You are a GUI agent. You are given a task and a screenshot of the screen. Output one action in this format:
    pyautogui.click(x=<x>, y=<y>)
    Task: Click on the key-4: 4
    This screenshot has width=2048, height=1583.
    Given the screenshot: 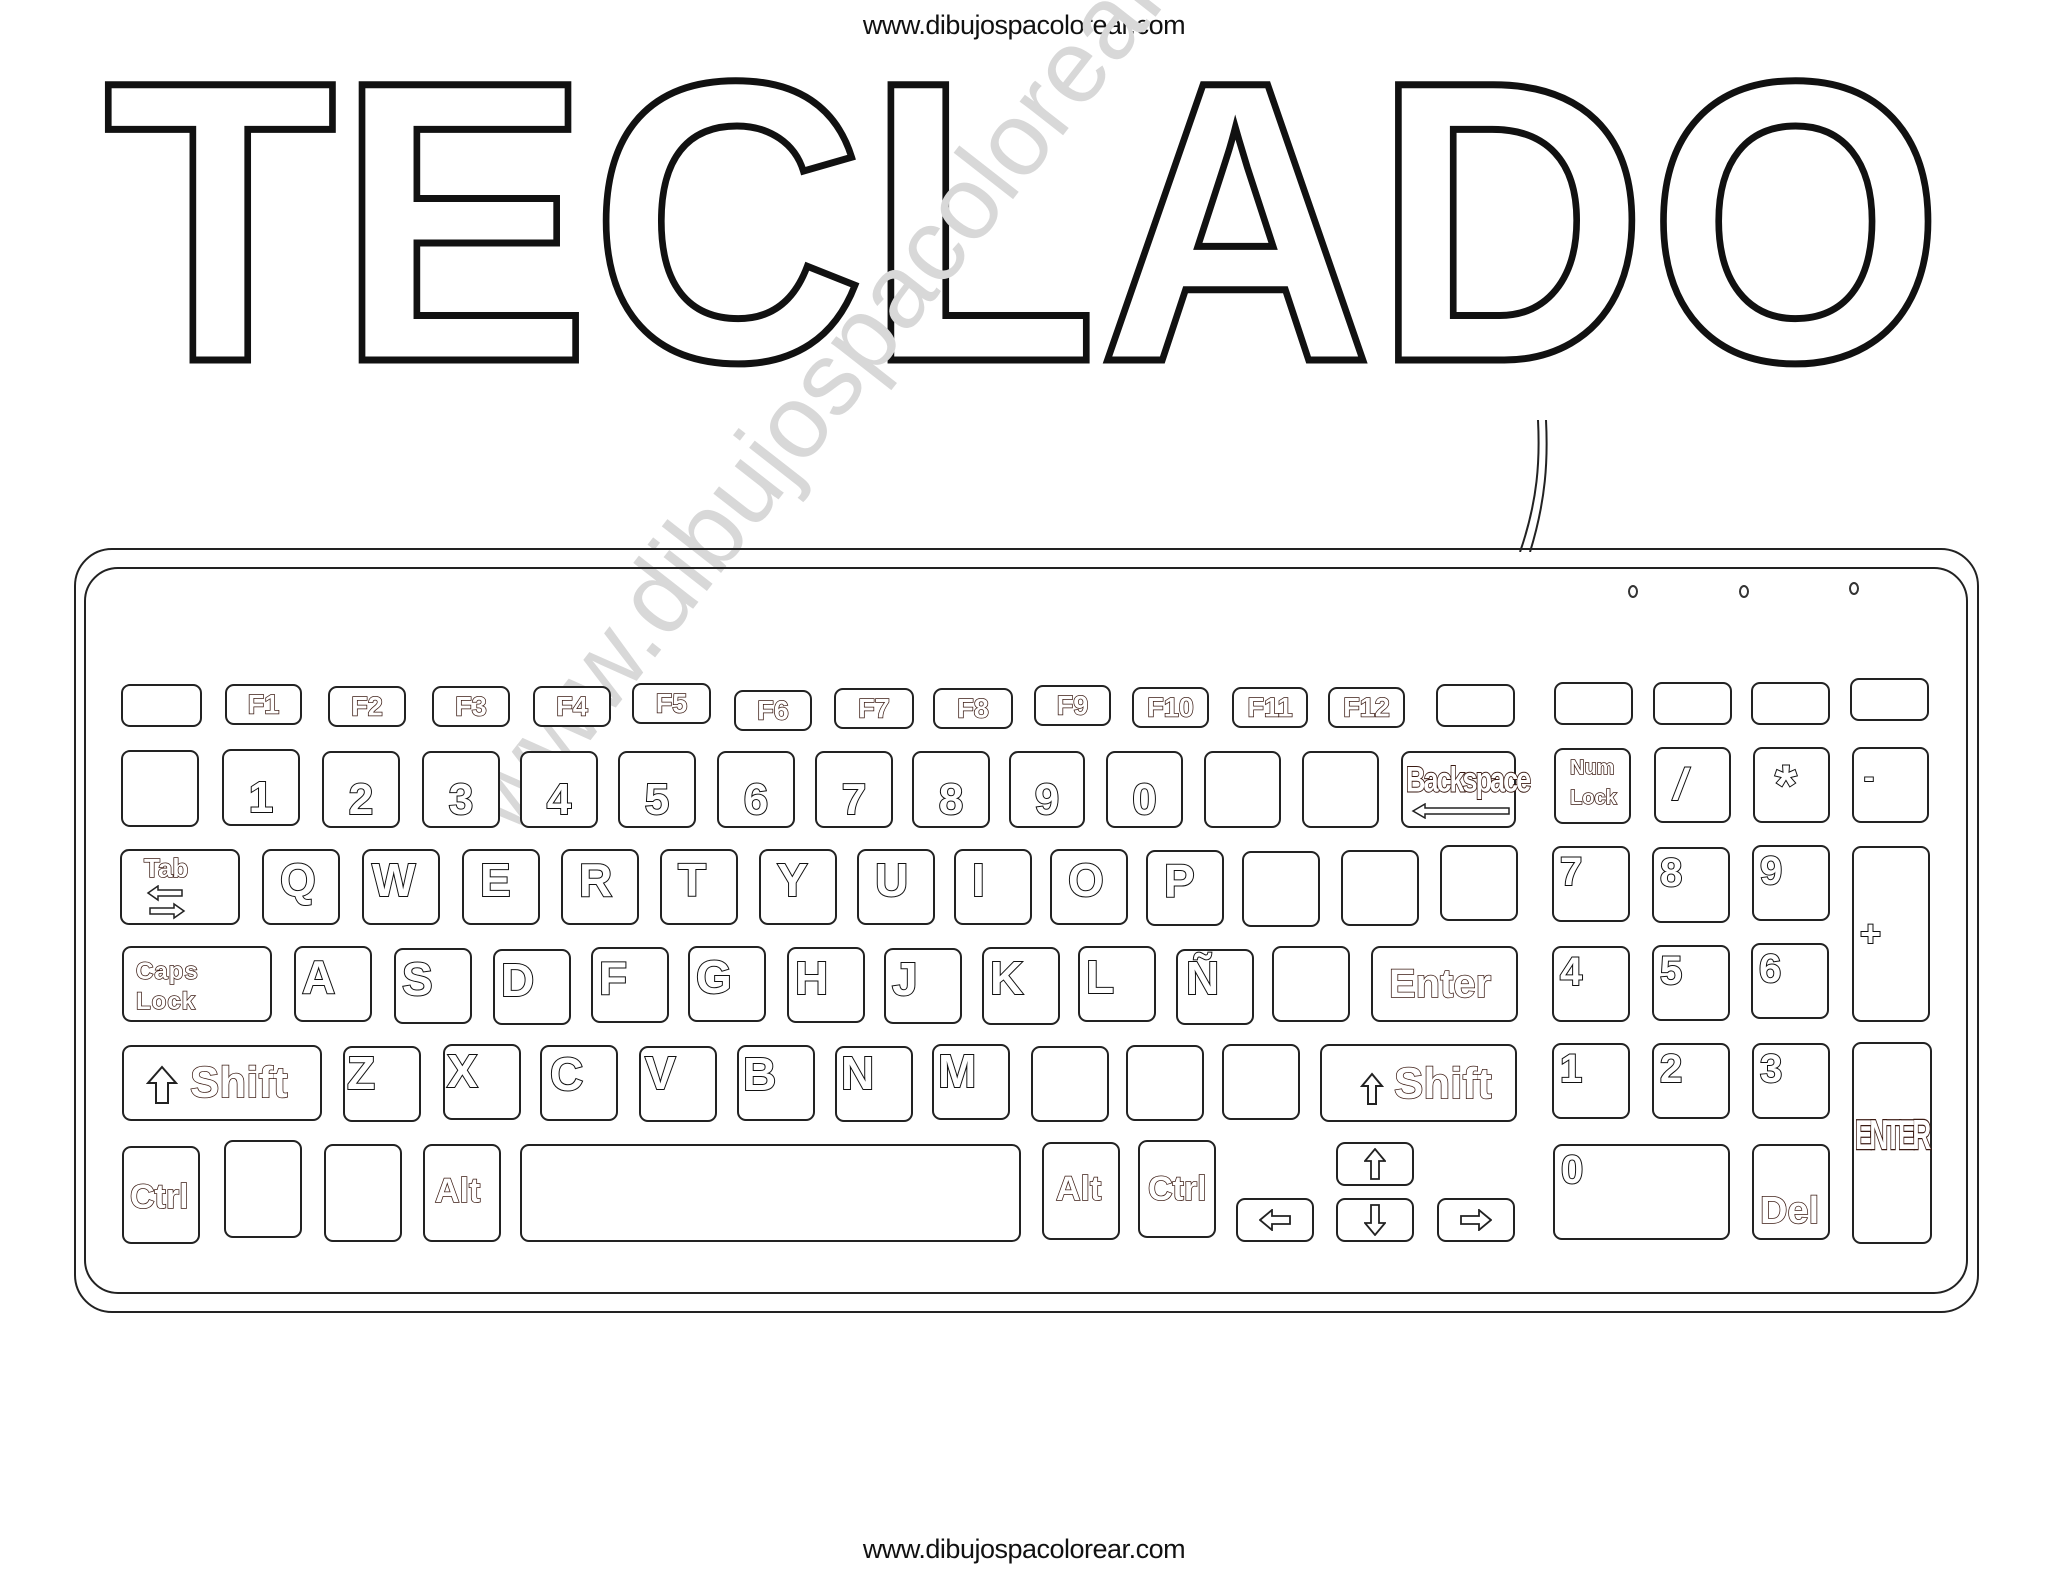 What is the action you would take?
    pyautogui.click(x=559, y=789)
    